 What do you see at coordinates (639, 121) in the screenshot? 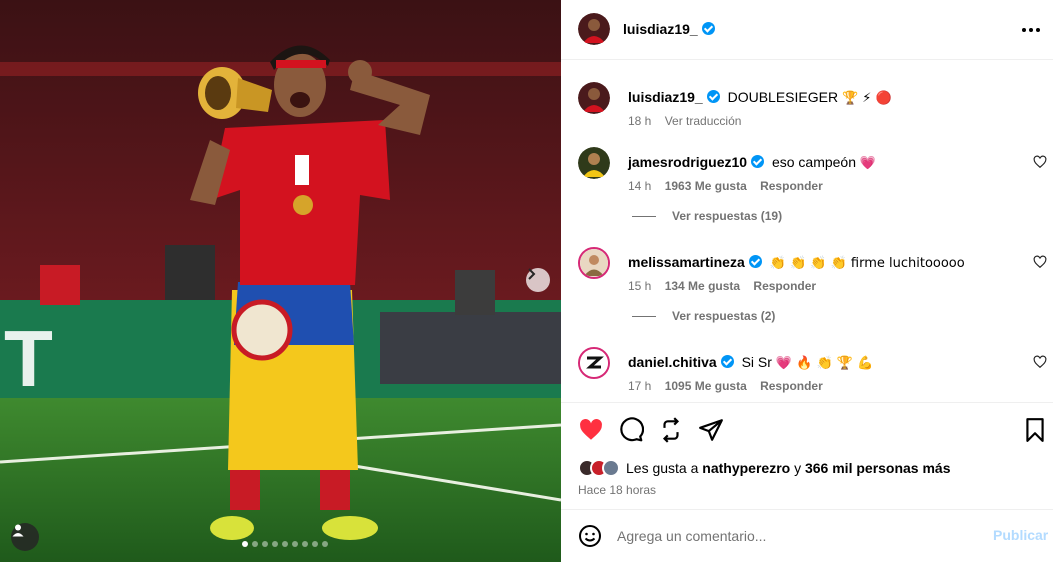
I see `caption-time: 18 h` at bounding box center [639, 121].